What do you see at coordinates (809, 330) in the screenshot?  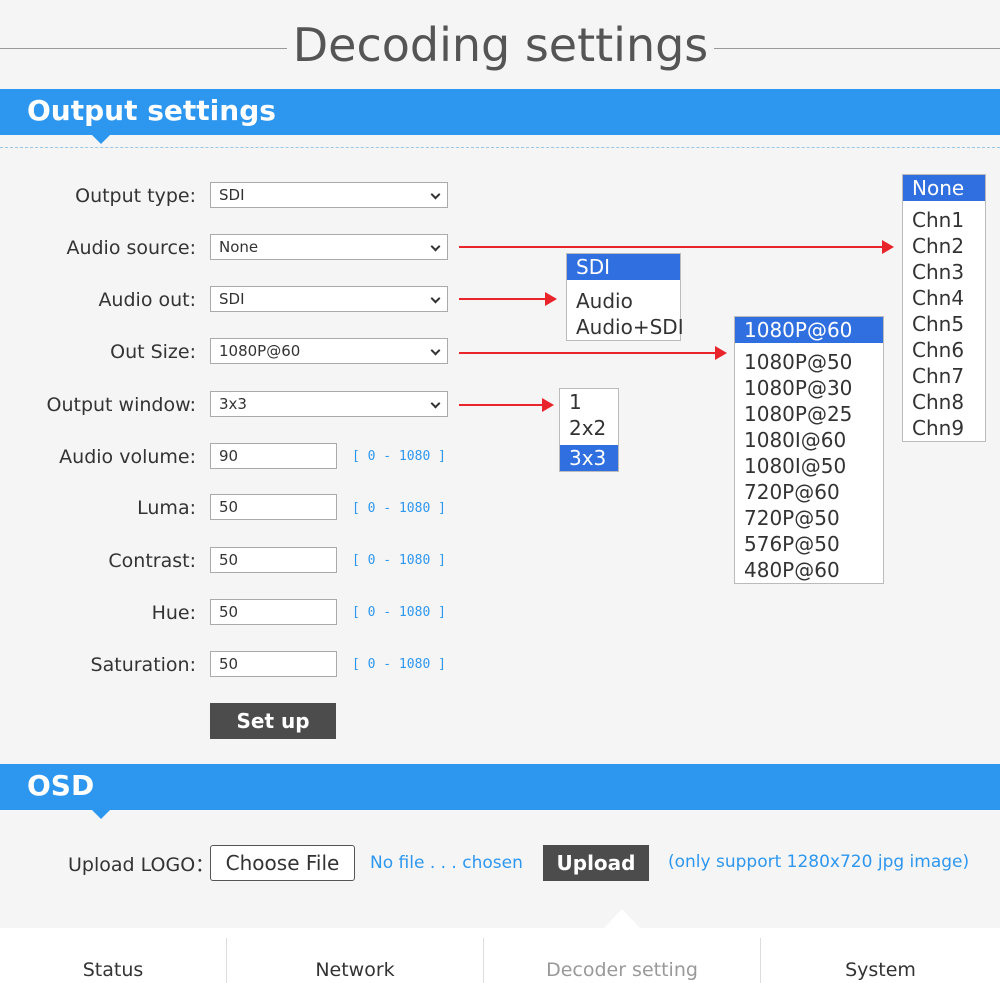 I see `dropdown-option: 1080P@60` at bounding box center [809, 330].